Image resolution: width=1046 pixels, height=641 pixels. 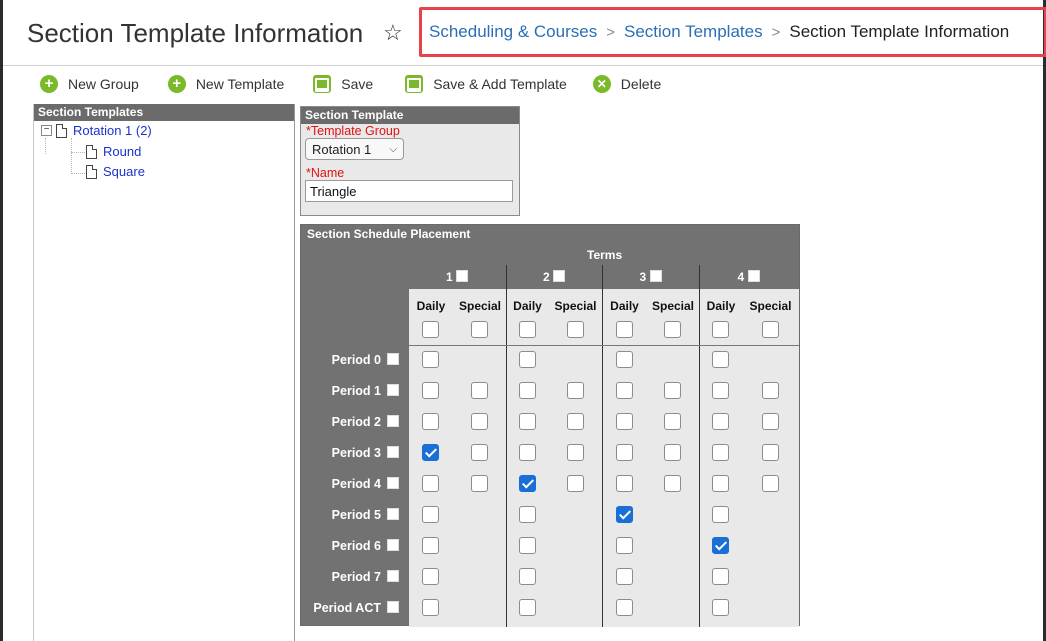 I want to click on new-group-button: + New Group, so click(x=89, y=84).